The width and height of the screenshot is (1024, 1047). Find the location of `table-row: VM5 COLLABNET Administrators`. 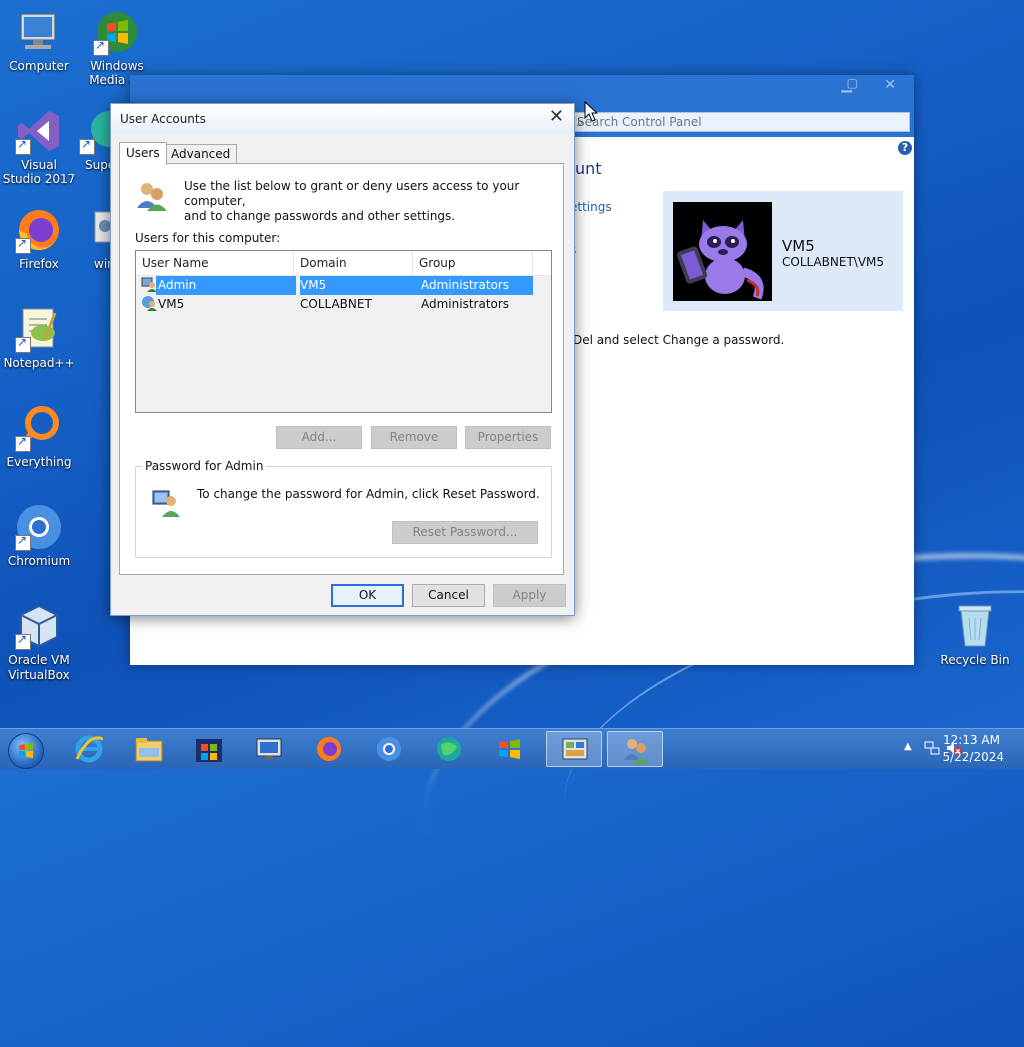

table-row: VM5 COLLABNET Administrators is located at coordinates (335, 304).